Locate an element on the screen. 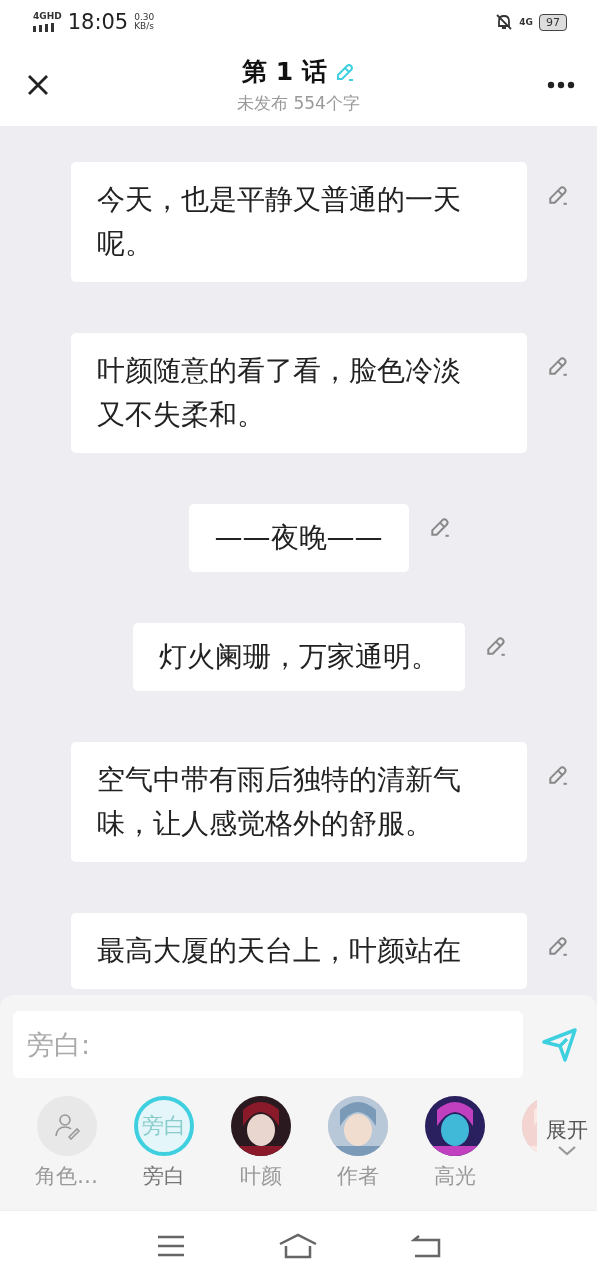  paragraph-card: ——夜晚—— is located at coordinates (298, 538).